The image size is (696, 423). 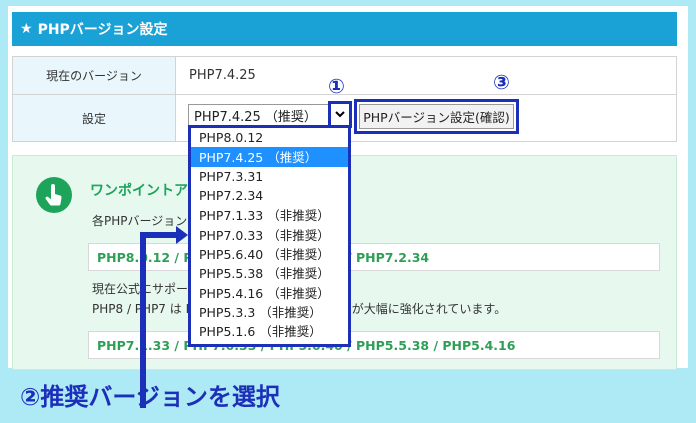 What do you see at coordinates (255, 117) in the screenshot?
I see `selected-version: PHP7.4.25 （推奨）` at bounding box center [255, 117].